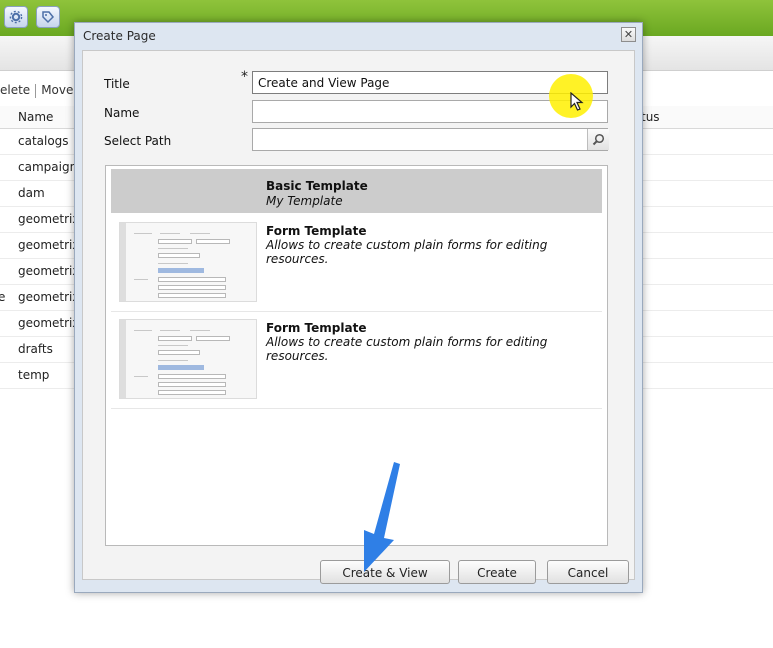 The width and height of the screenshot is (773, 648). I want to click on template-title: Basic Template, so click(317, 186).